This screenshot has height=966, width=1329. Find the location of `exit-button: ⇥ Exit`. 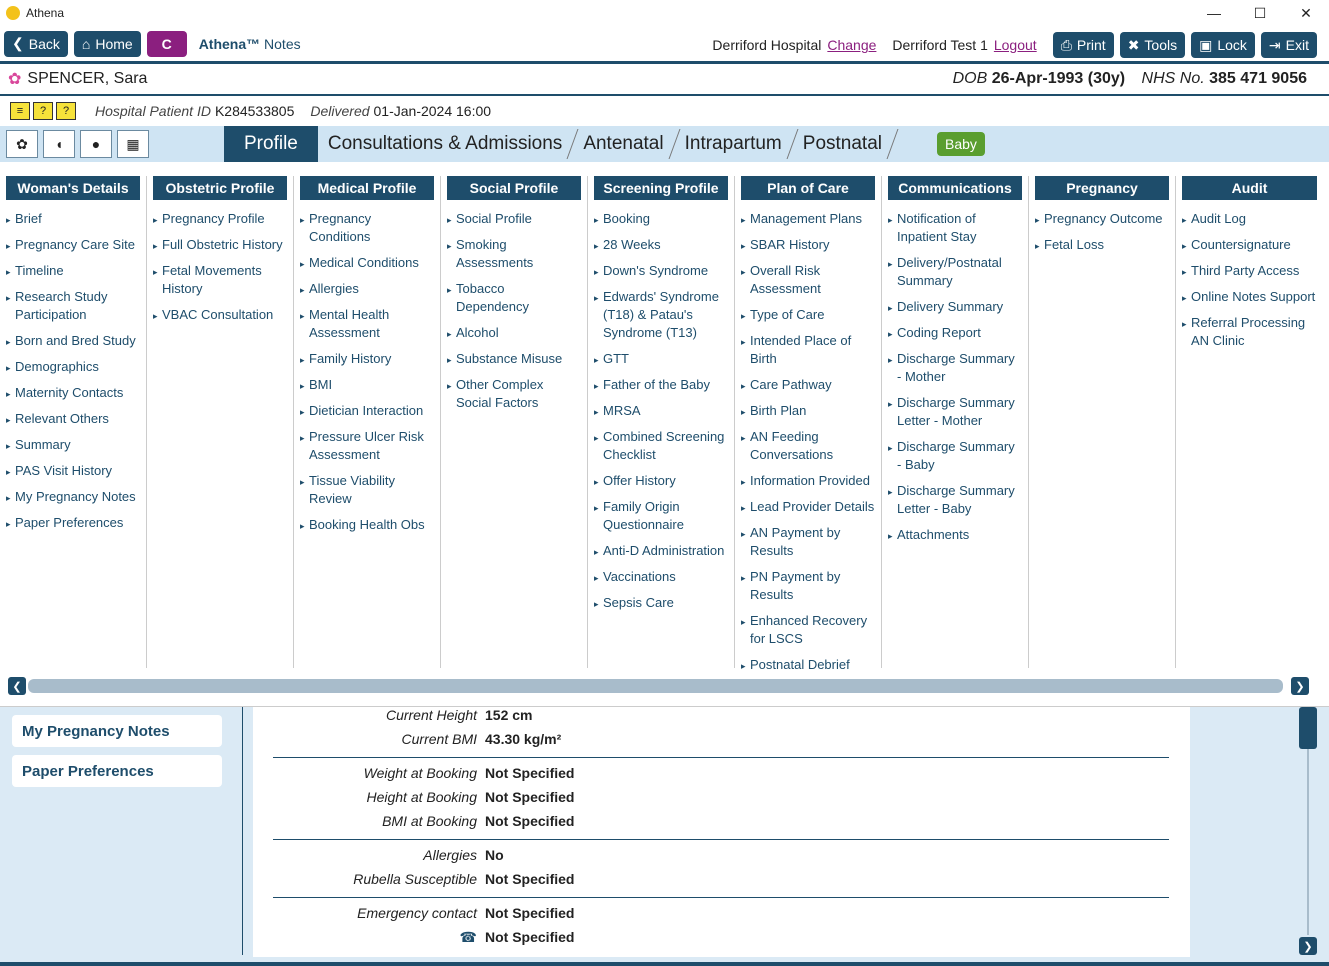

exit-button: ⇥ Exit is located at coordinates (1288, 45).